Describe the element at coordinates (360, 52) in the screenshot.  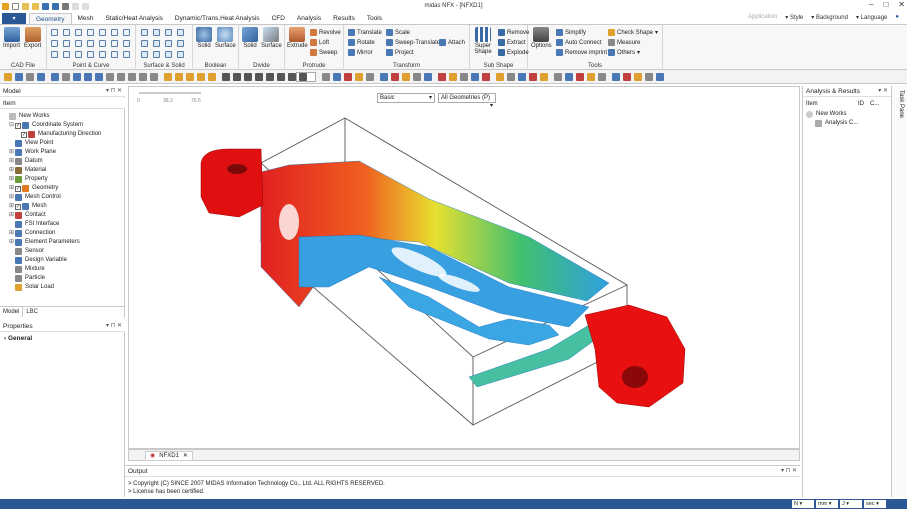
I see `mirror-button: Mirror` at that location.